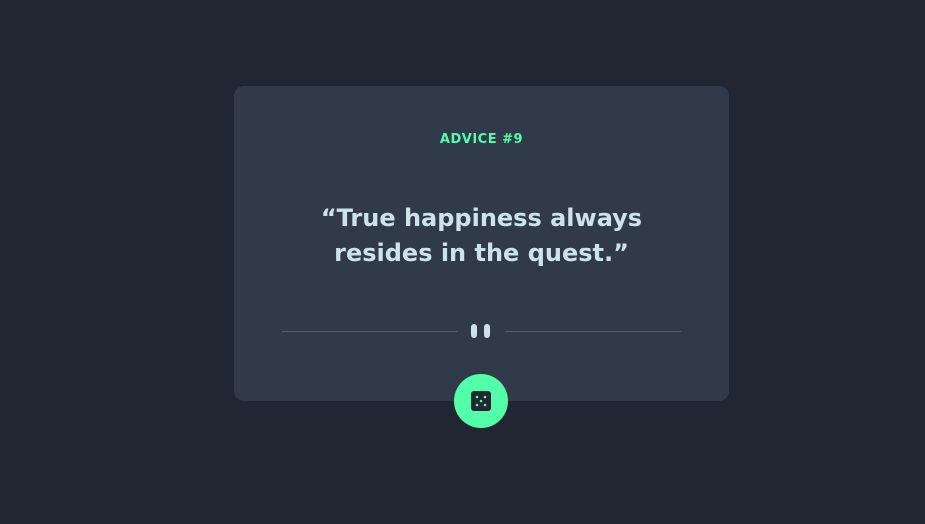  I want to click on dice-icon, so click(481, 401).